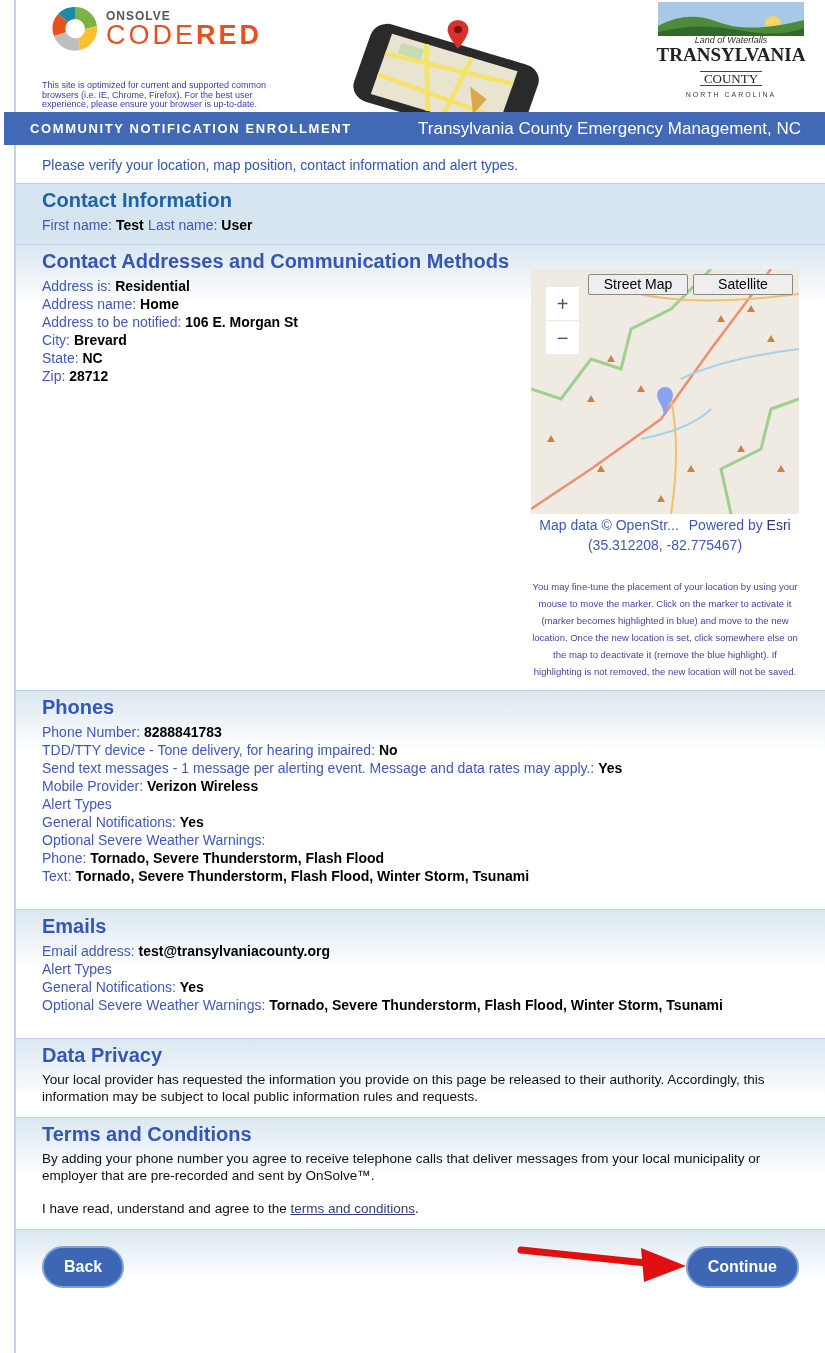 The image size is (825, 1353). I want to click on field-text: Phone: Tornado, Severe Thunderstorm, Flash Flood, so click(213, 858).